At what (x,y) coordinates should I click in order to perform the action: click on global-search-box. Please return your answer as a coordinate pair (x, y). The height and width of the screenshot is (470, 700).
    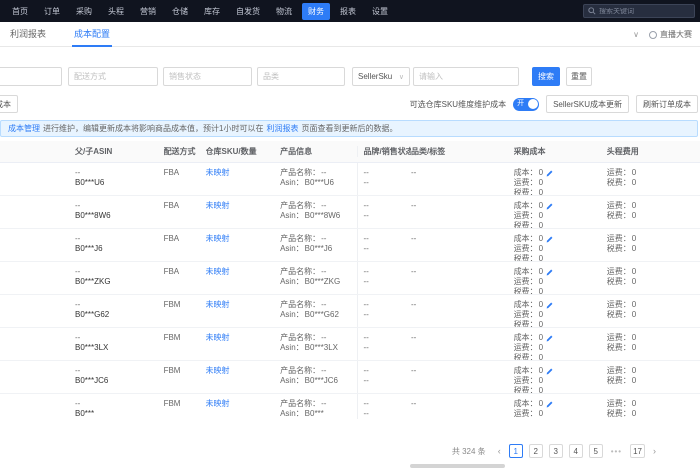
    Looking at the image, I should click on (639, 11).